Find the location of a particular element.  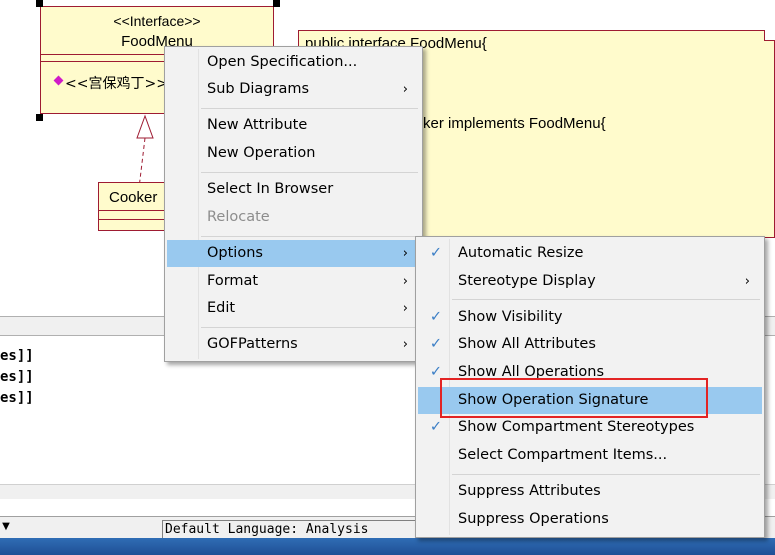

annotation-highlight-box is located at coordinates (574, 398).